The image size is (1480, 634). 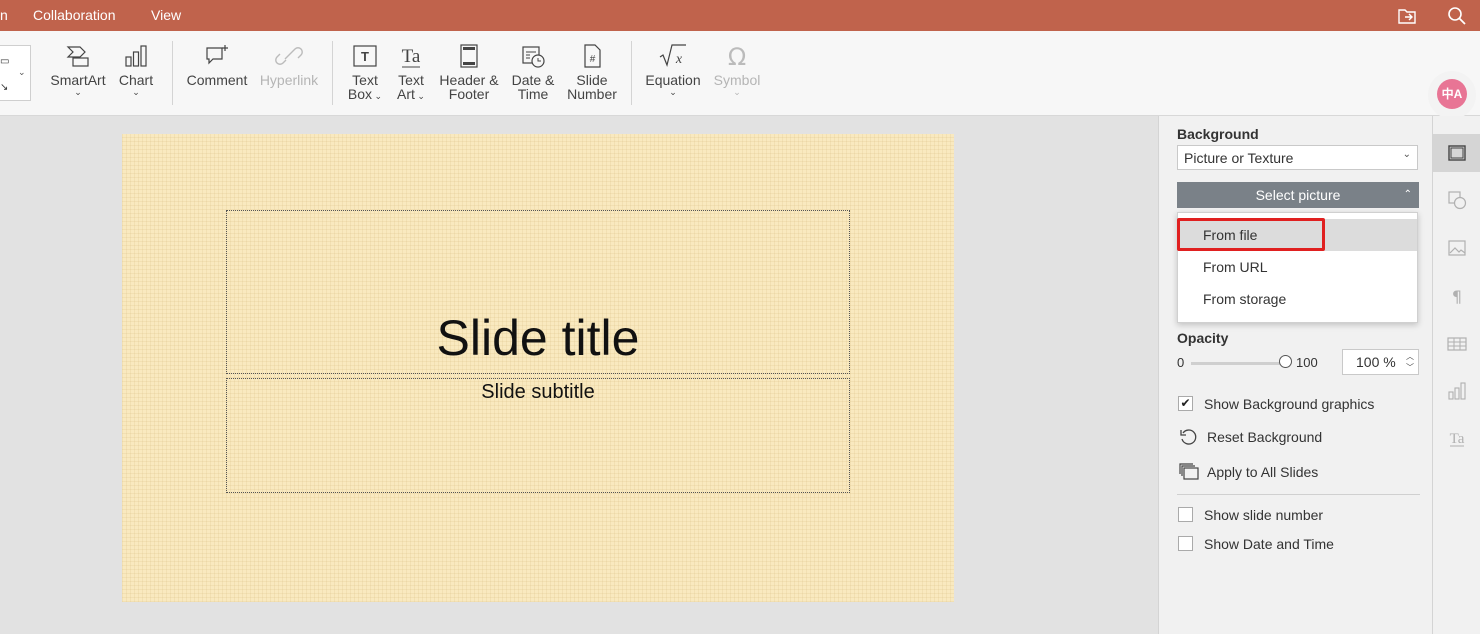 I want to click on shape-settings-icon, so click(x=1457, y=200).